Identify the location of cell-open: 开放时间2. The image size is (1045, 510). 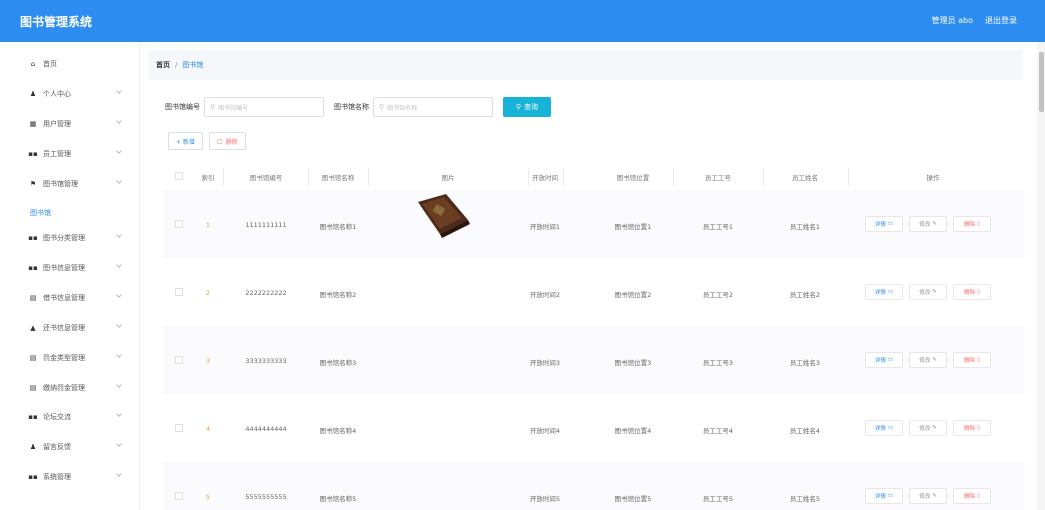
(545, 295).